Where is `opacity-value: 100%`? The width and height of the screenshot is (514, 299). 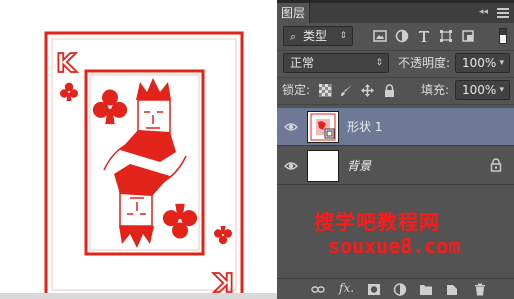 opacity-value: 100% is located at coordinates (479, 63).